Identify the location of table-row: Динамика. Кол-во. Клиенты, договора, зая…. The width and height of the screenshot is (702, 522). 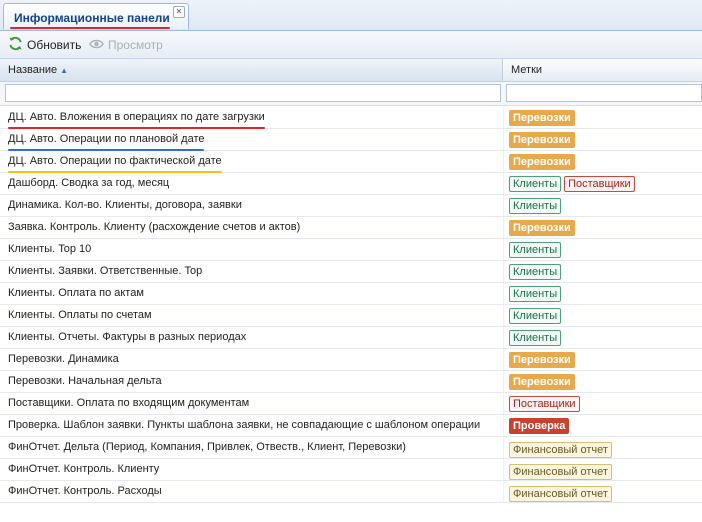
(351, 206).